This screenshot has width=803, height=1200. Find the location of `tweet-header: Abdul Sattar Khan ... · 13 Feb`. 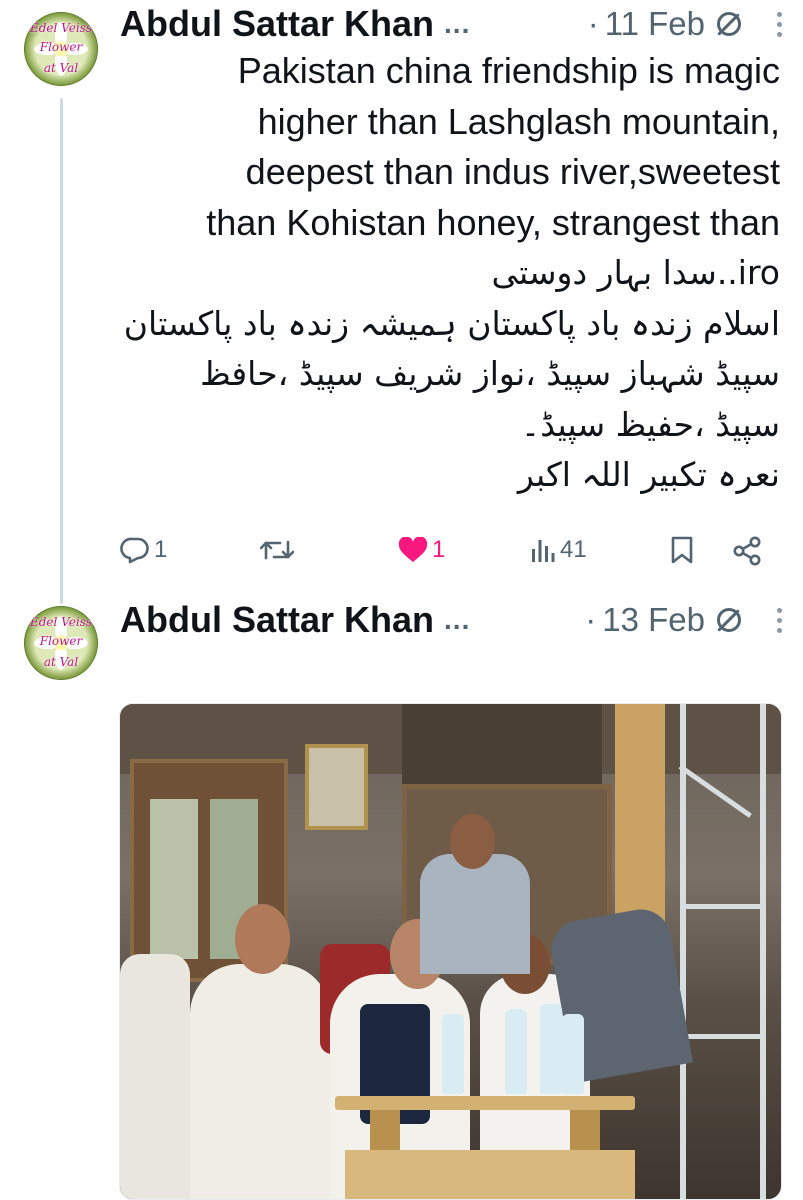

tweet-header: Abdul Sattar Khan ... · 13 Feb is located at coordinates (451, 620).